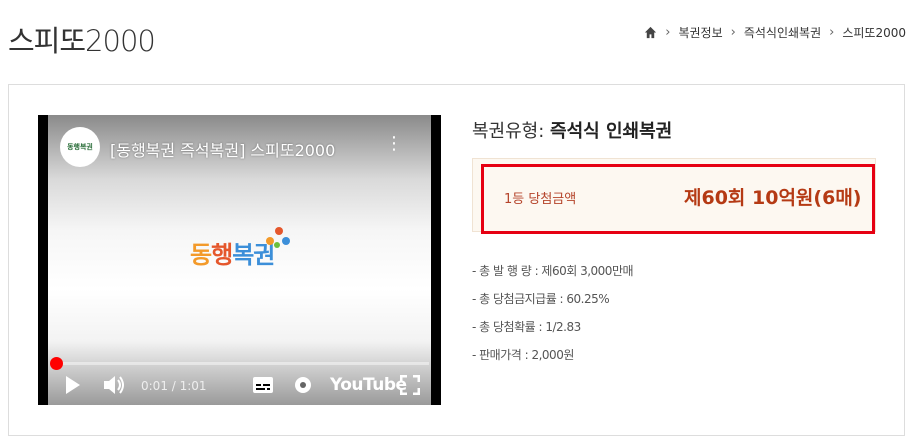 Image resolution: width=914 pixels, height=438 pixels. Describe the element at coordinates (222, 149) in the screenshot. I see `video-title: [동행복권 즉석복권] 스피또2000` at that location.